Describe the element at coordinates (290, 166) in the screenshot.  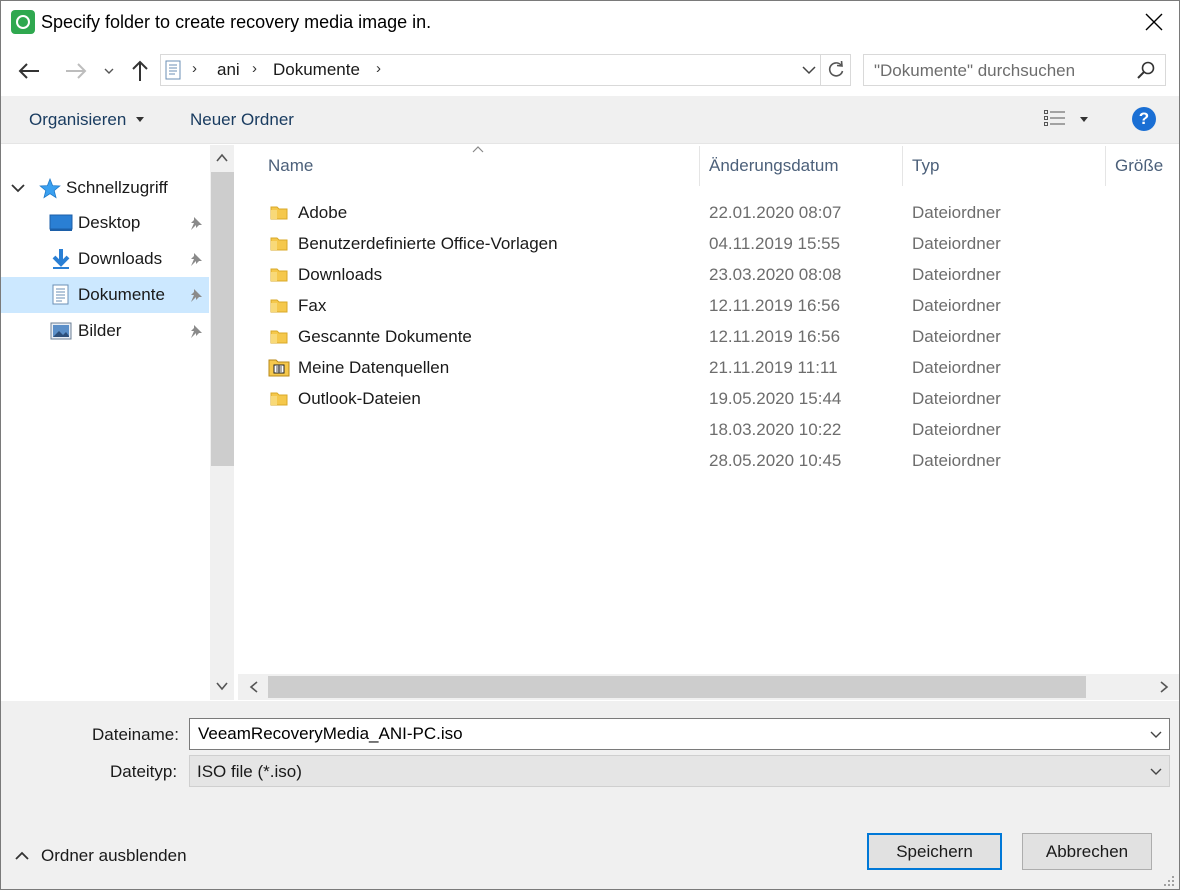
I see `column-header-name: Name` at that location.